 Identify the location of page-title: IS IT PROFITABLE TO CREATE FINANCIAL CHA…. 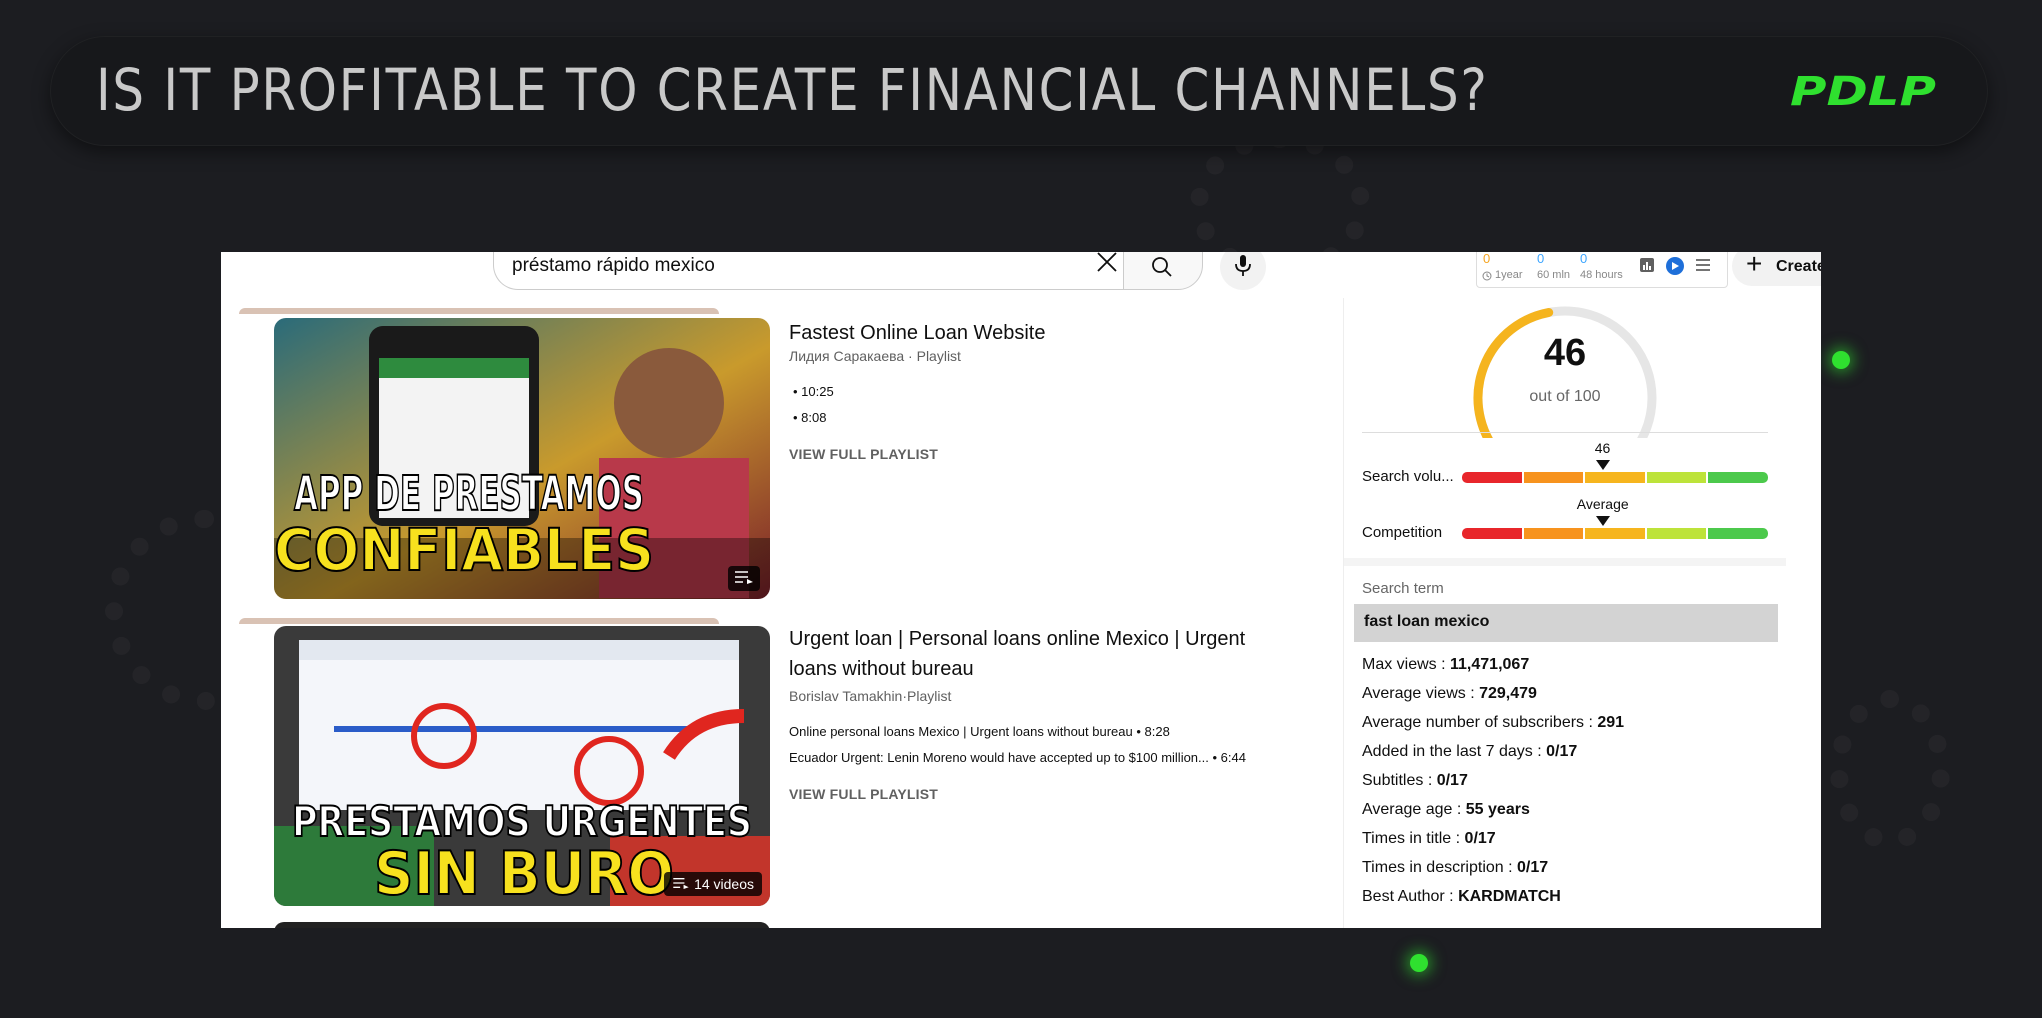
(792, 90).